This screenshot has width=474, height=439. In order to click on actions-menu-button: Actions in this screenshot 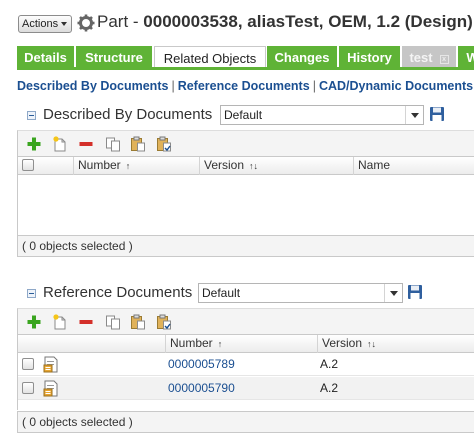, I will do `click(45, 24)`.